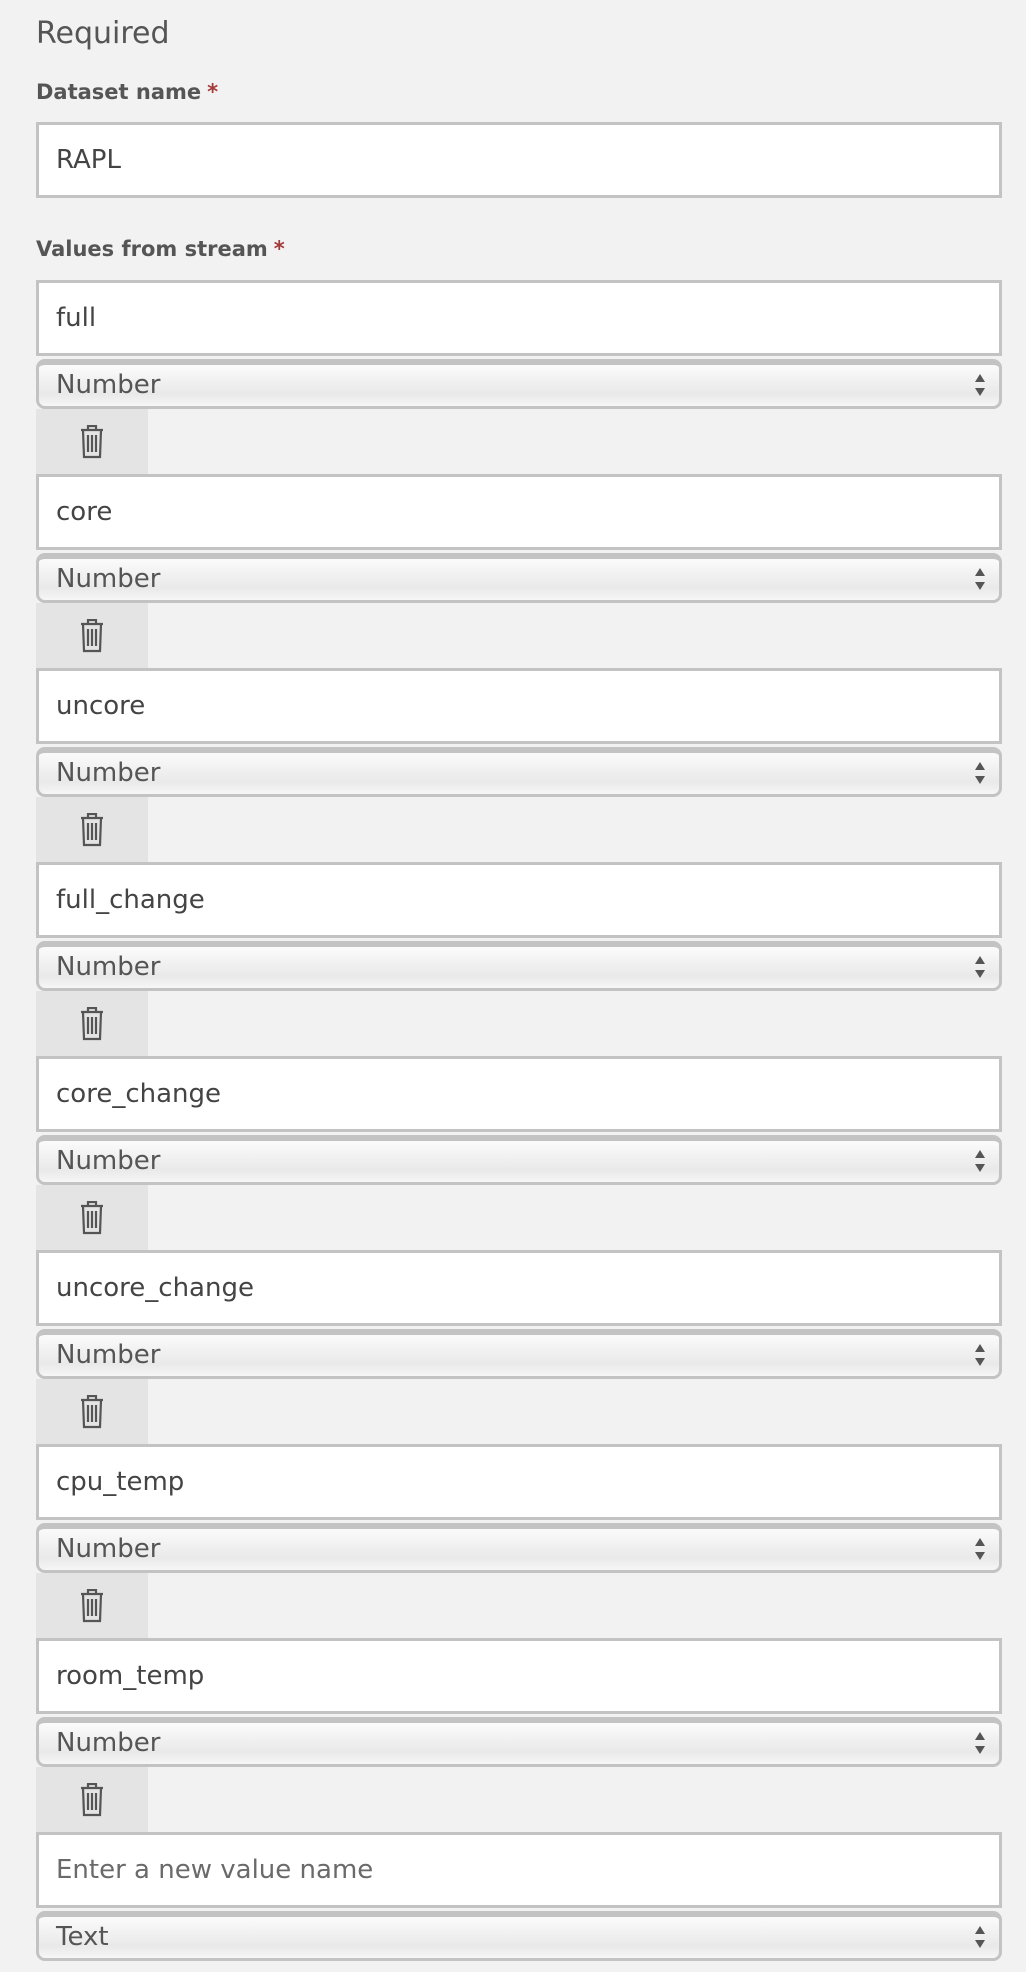  I want to click on new-value-type-select: Text, so click(519, 1936).